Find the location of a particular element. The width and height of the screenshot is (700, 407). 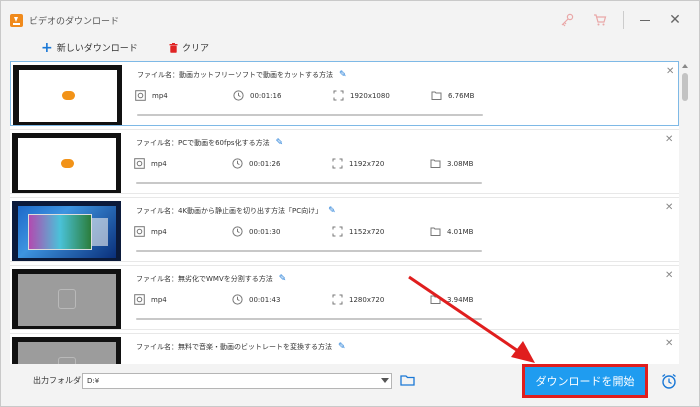

title-bar: ビデオのダウンロード ✕ is located at coordinates (350, 18).